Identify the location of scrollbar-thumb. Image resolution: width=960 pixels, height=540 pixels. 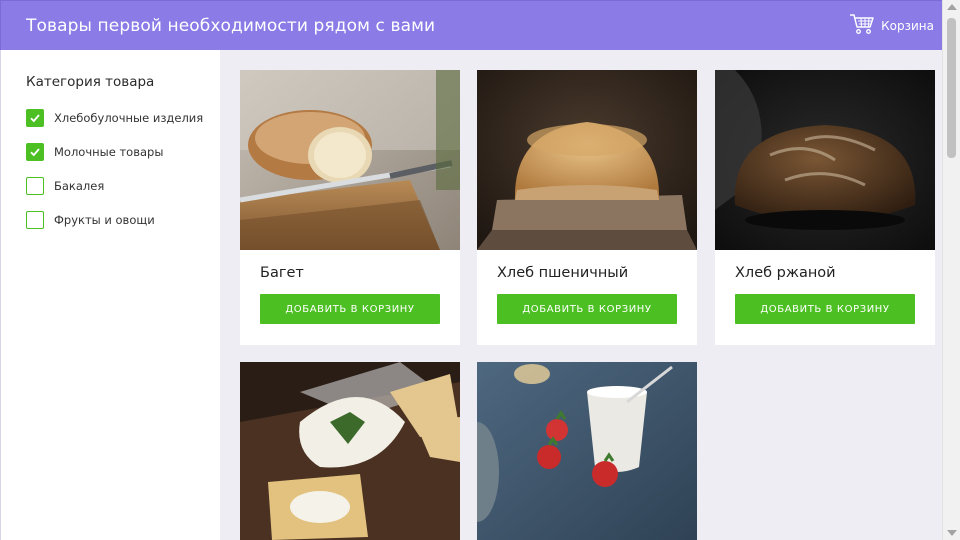
(951, 88).